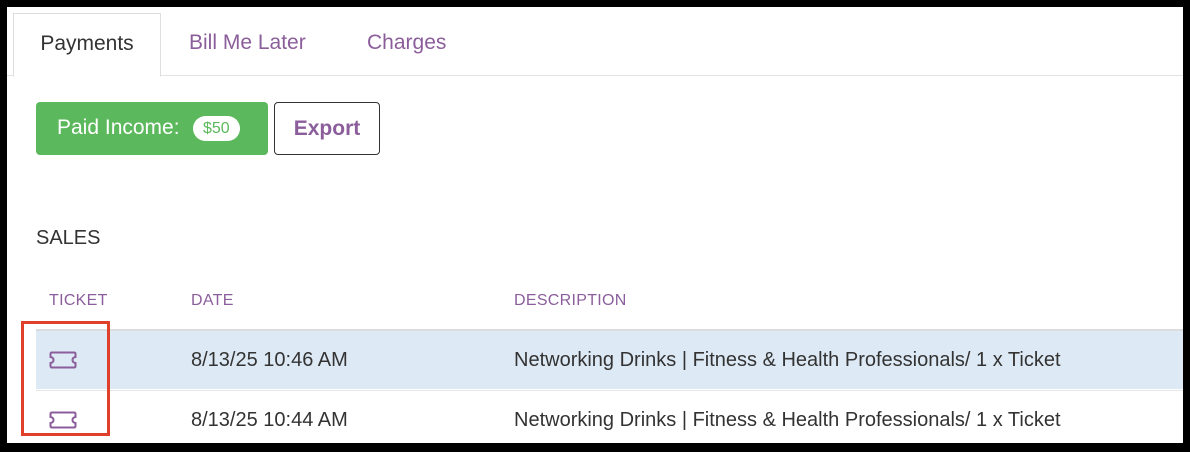  Describe the element at coordinates (78, 300) in the screenshot. I see `column-header-ticket: TICKET` at that location.